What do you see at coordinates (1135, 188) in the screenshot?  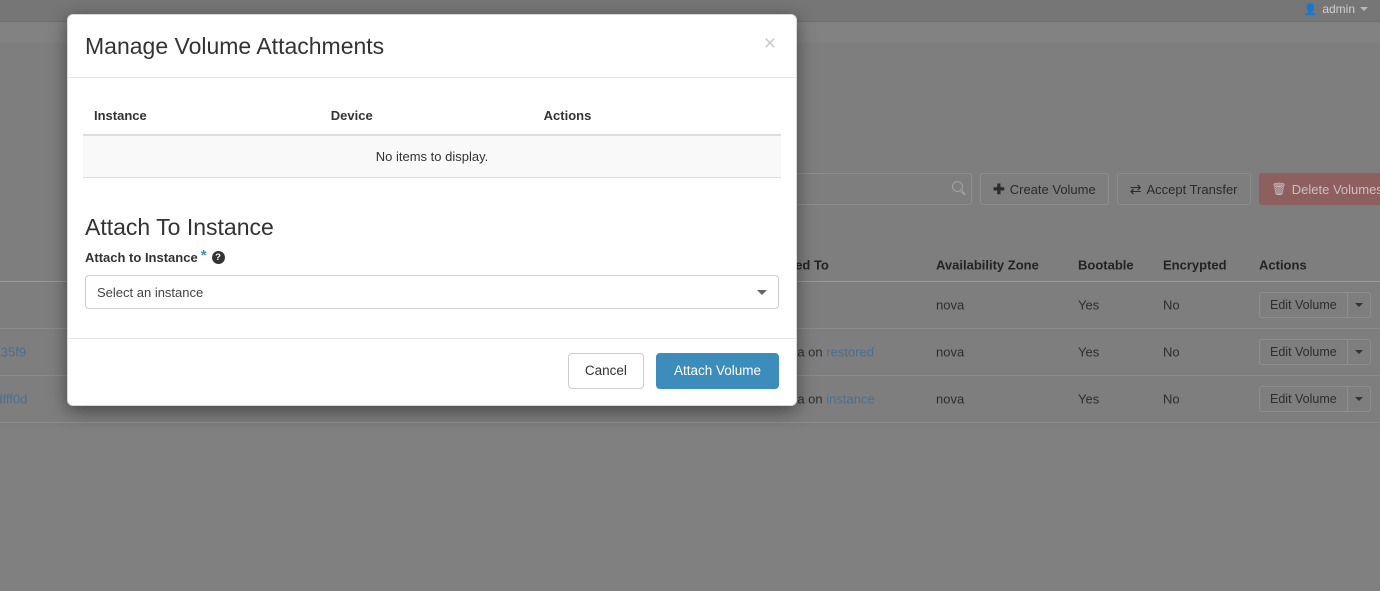 I see `transfer-icon: ⇄` at bounding box center [1135, 188].